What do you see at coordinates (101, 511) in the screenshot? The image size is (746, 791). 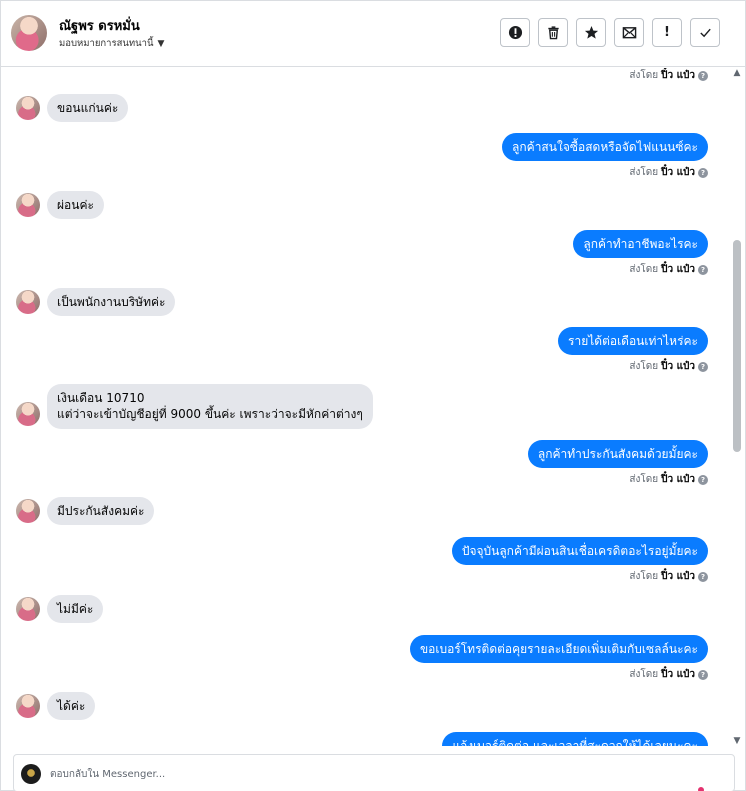 I see `incoming-message: มีประกันสังคมค่ะ` at bounding box center [101, 511].